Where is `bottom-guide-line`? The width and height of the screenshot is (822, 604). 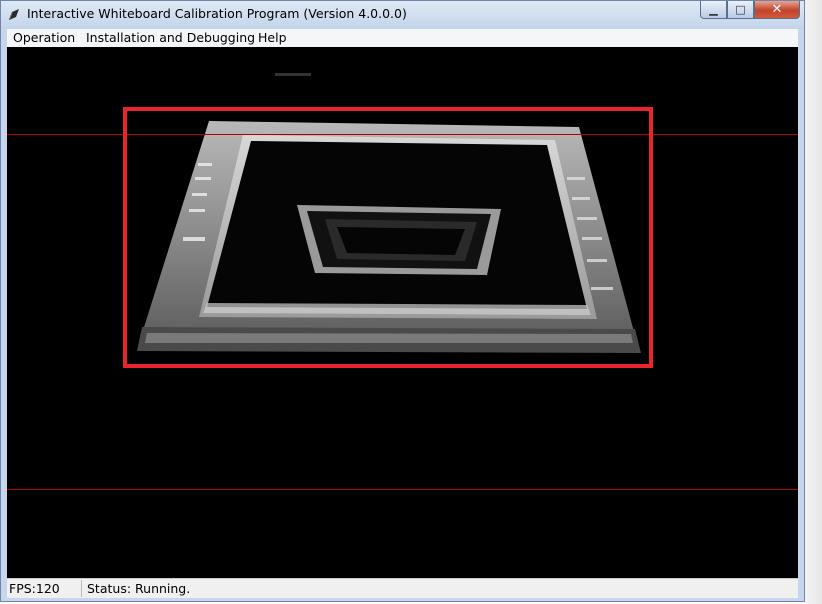 bottom-guide-line is located at coordinates (402, 489).